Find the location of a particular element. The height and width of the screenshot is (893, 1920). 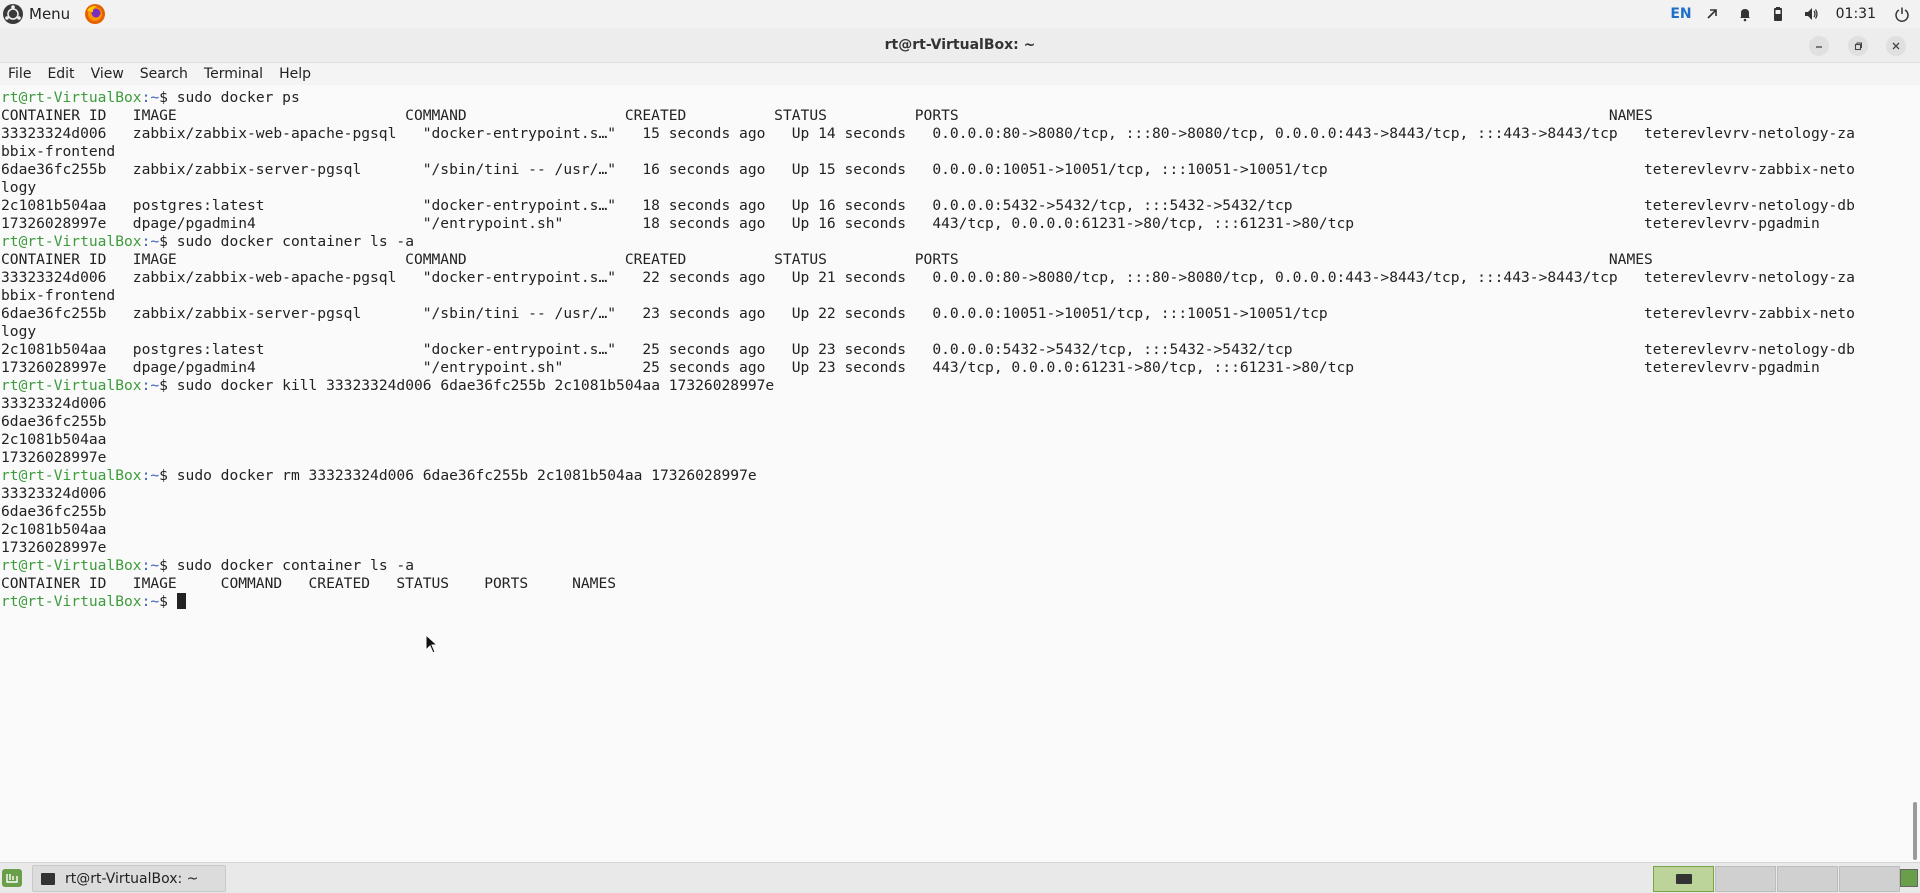

window-titlebar: rt@rt-VirtualBox: ~ is located at coordinates (960, 45).